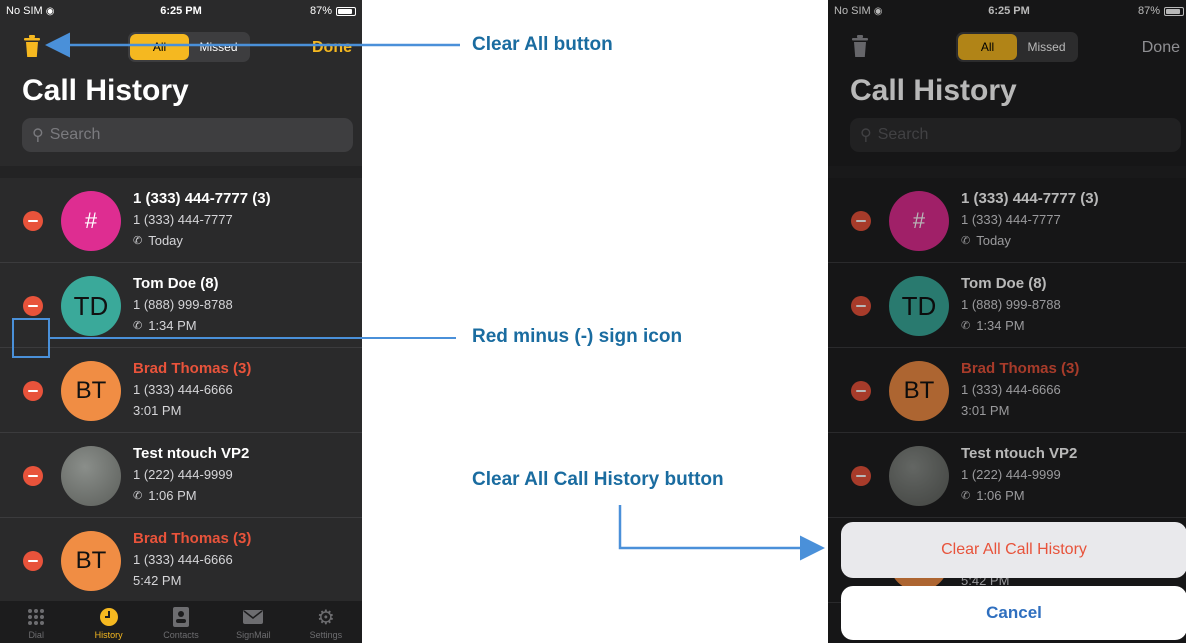  I want to click on segment-missed: Missed, so click(218, 47).